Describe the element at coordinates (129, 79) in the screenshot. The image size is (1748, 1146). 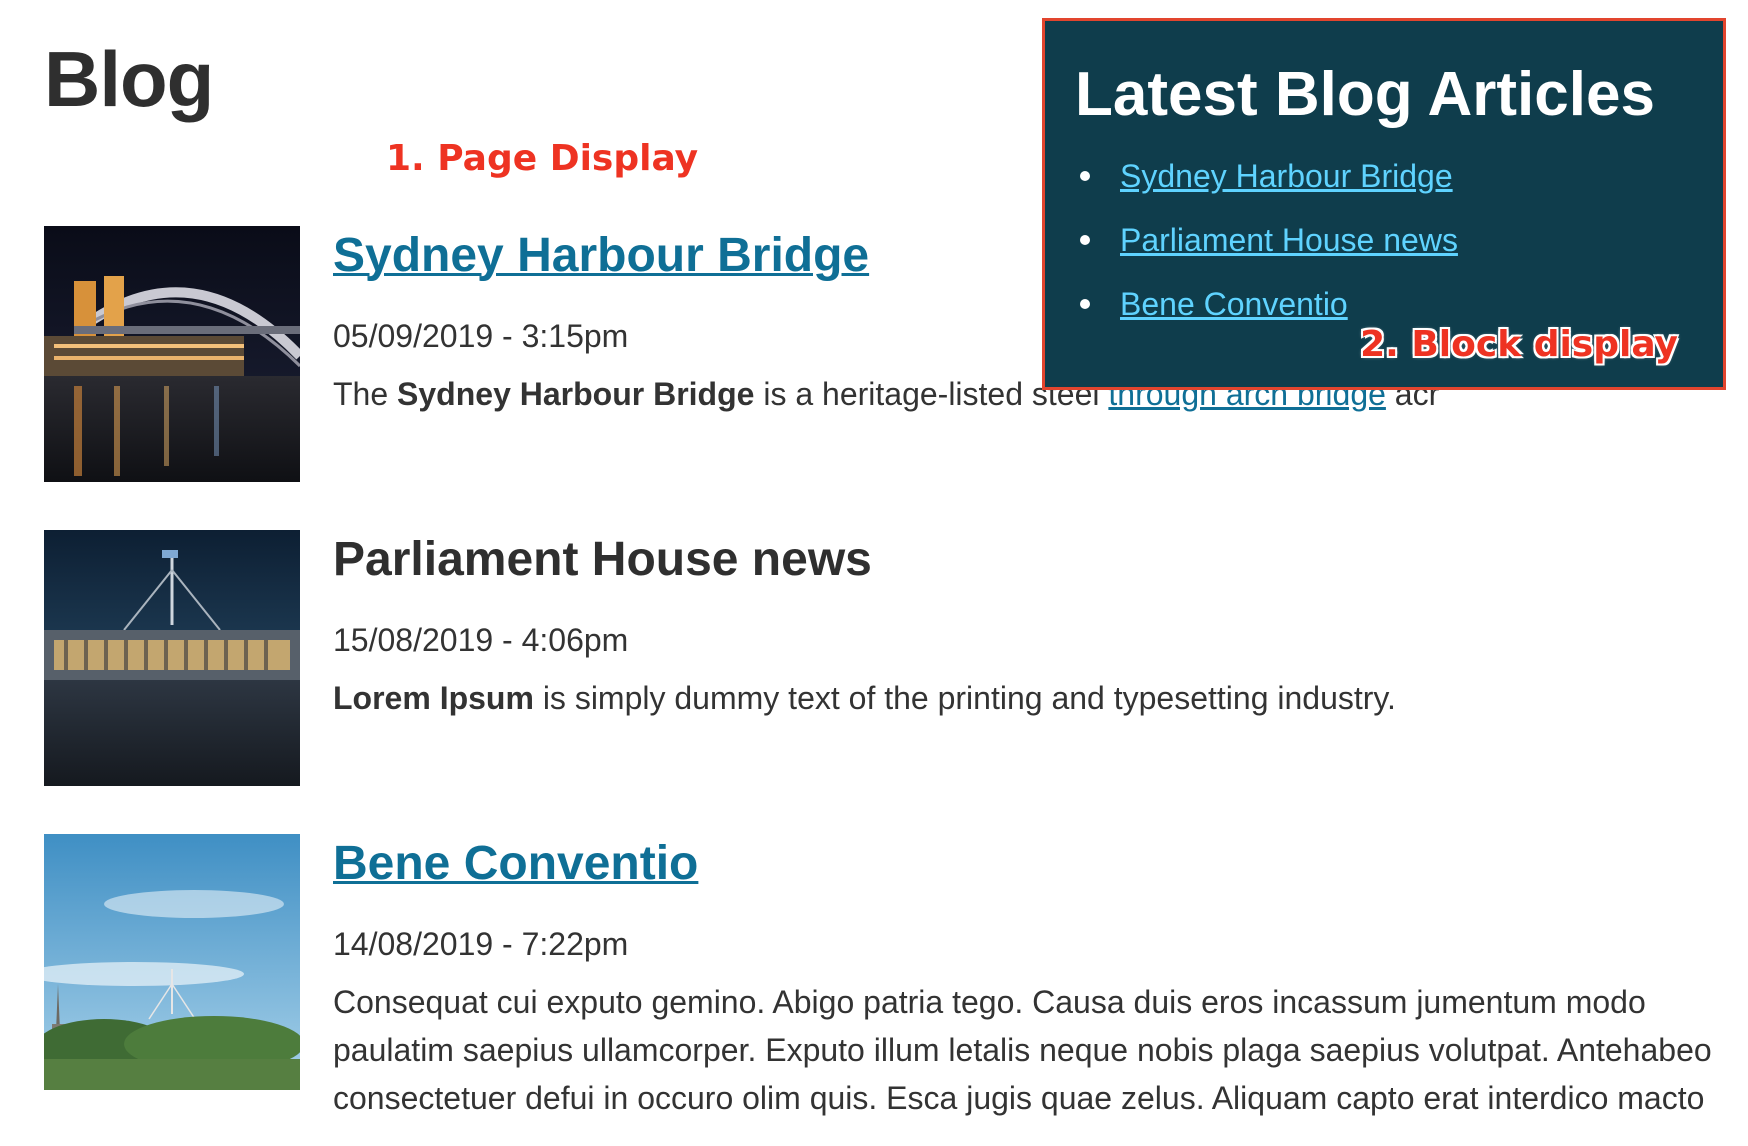
I see `page-title: Blog` at that location.